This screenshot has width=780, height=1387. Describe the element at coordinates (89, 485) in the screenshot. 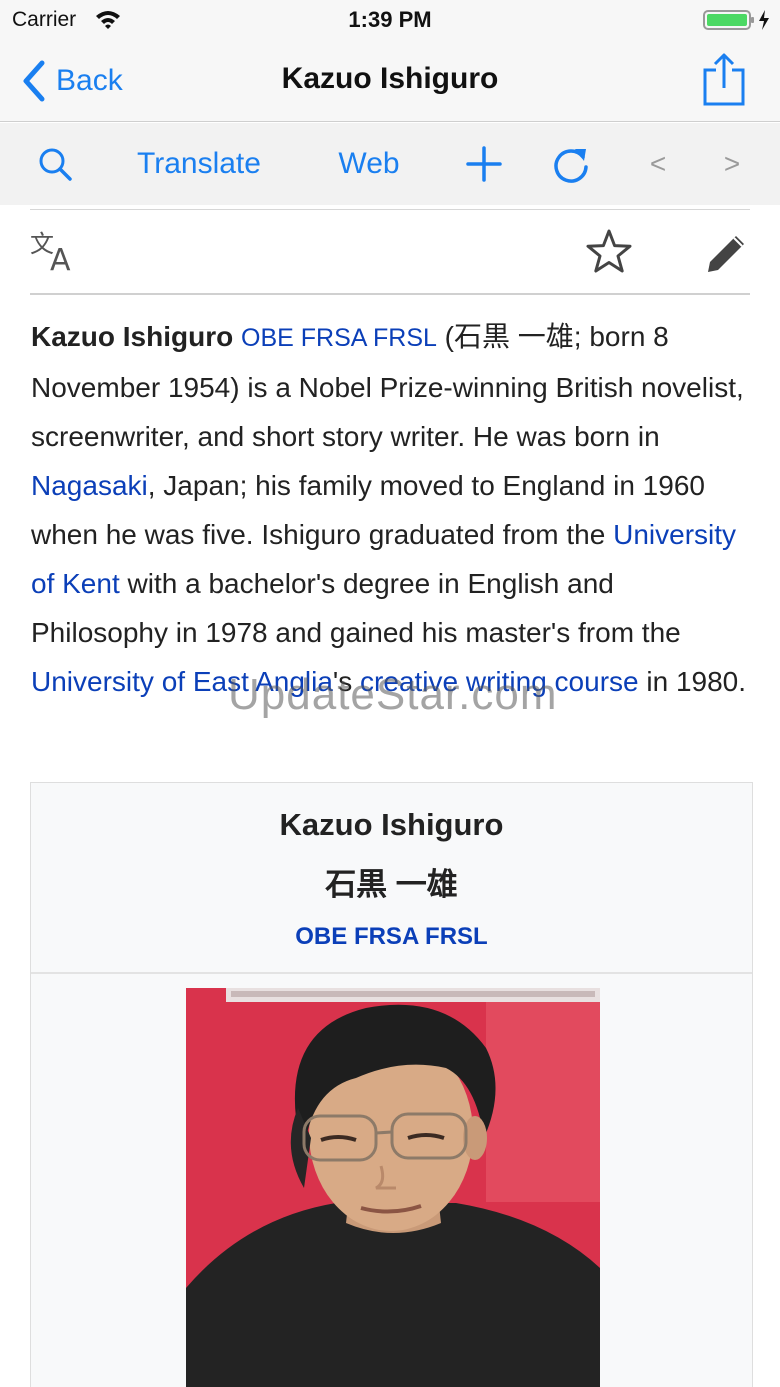

I see `nagasaki-link: Nagasaki` at that location.